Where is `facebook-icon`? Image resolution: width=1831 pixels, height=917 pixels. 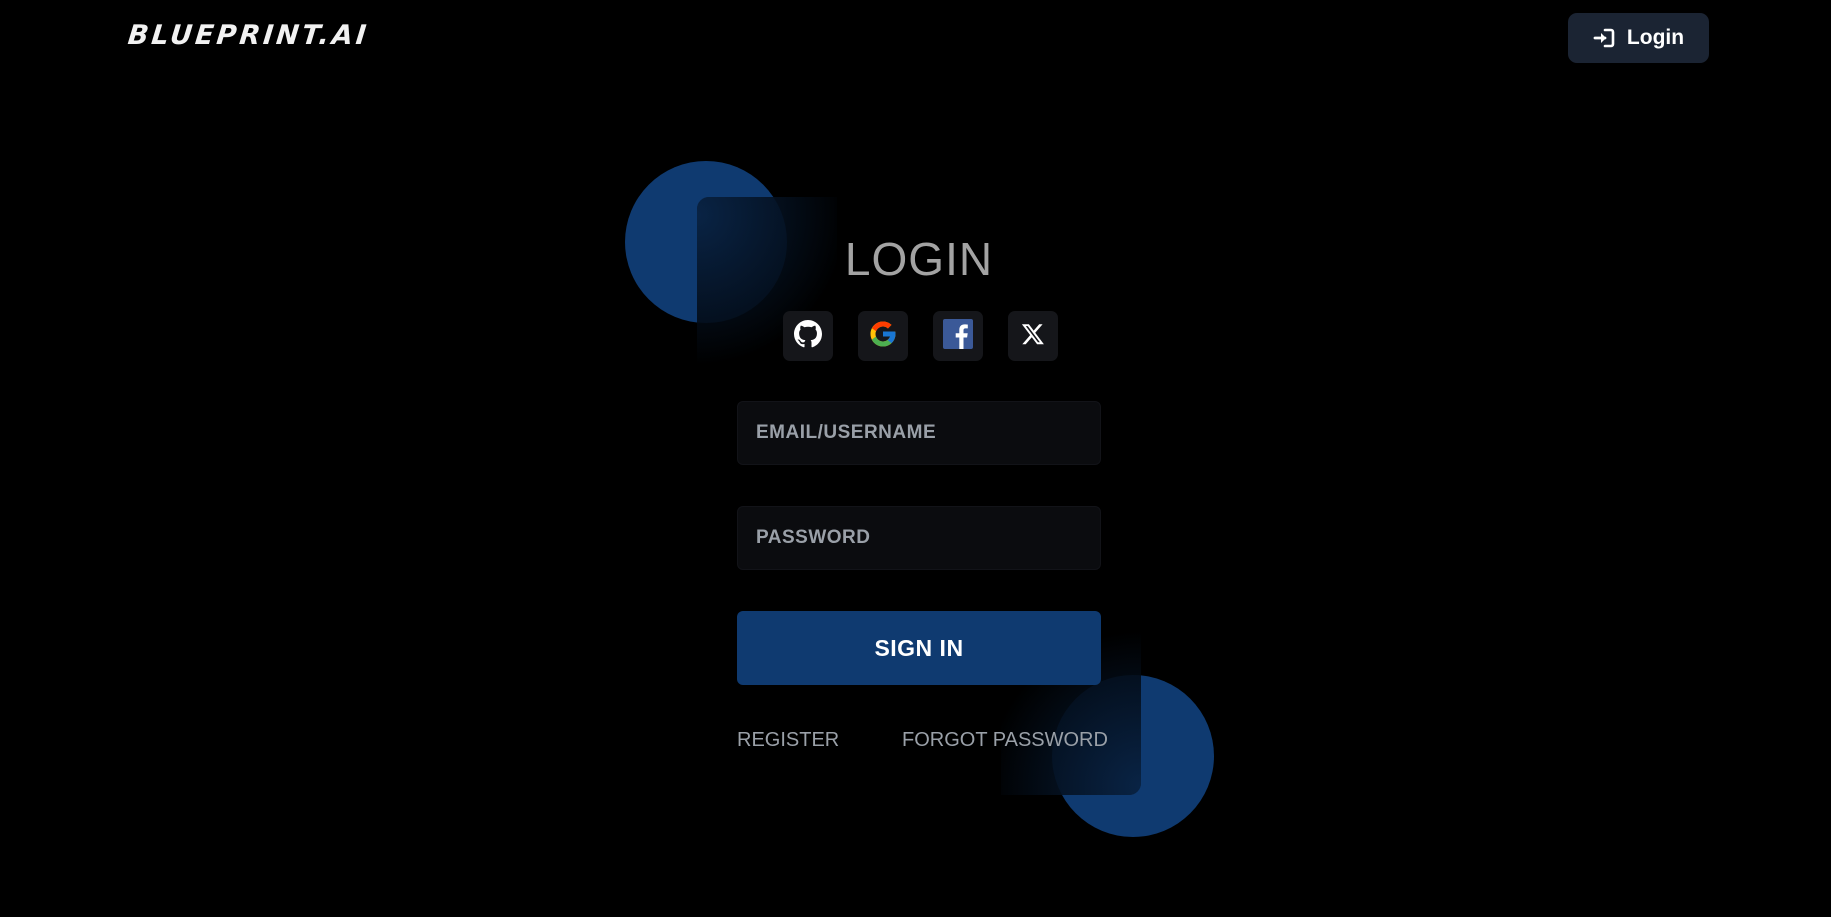 facebook-icon is located at coordinates (958, 336).